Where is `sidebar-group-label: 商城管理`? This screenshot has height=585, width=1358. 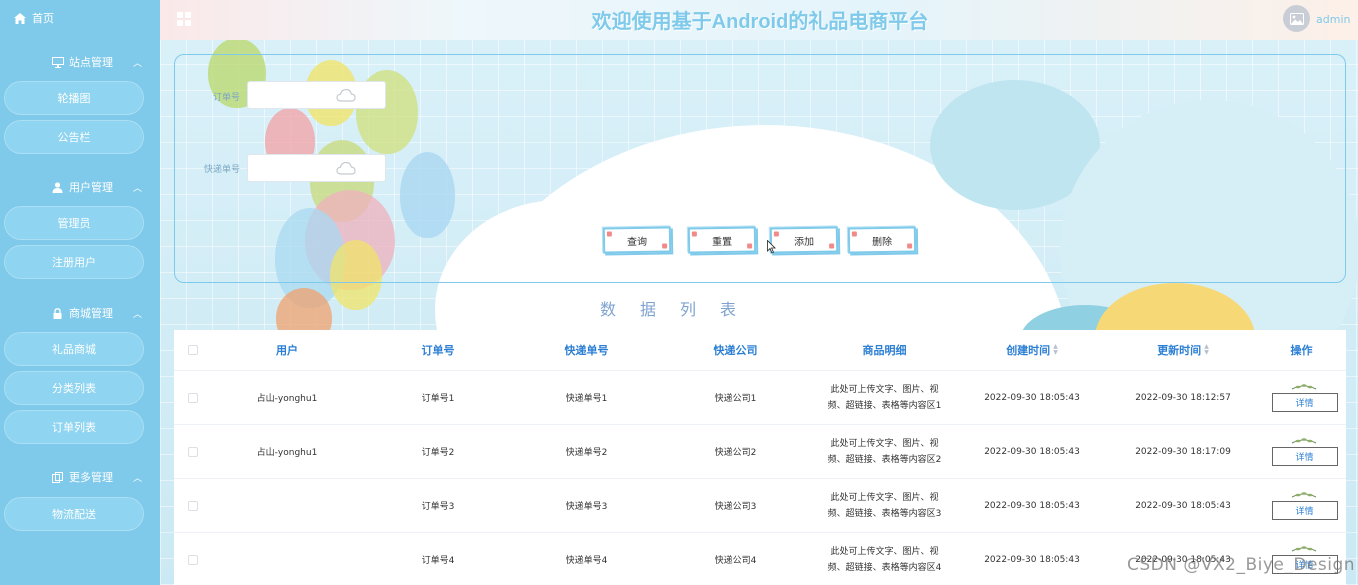
sidebar-group-label: 商城管理 is located at coordinates (91, 313).